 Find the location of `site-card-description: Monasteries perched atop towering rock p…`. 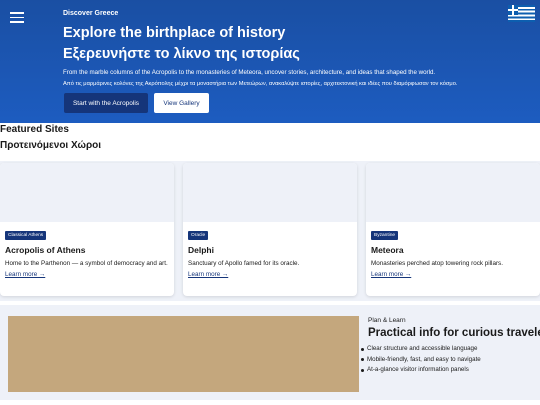

site-card-description: Monasteries perched atop towering rock p… is located at coordinates (437, 263).